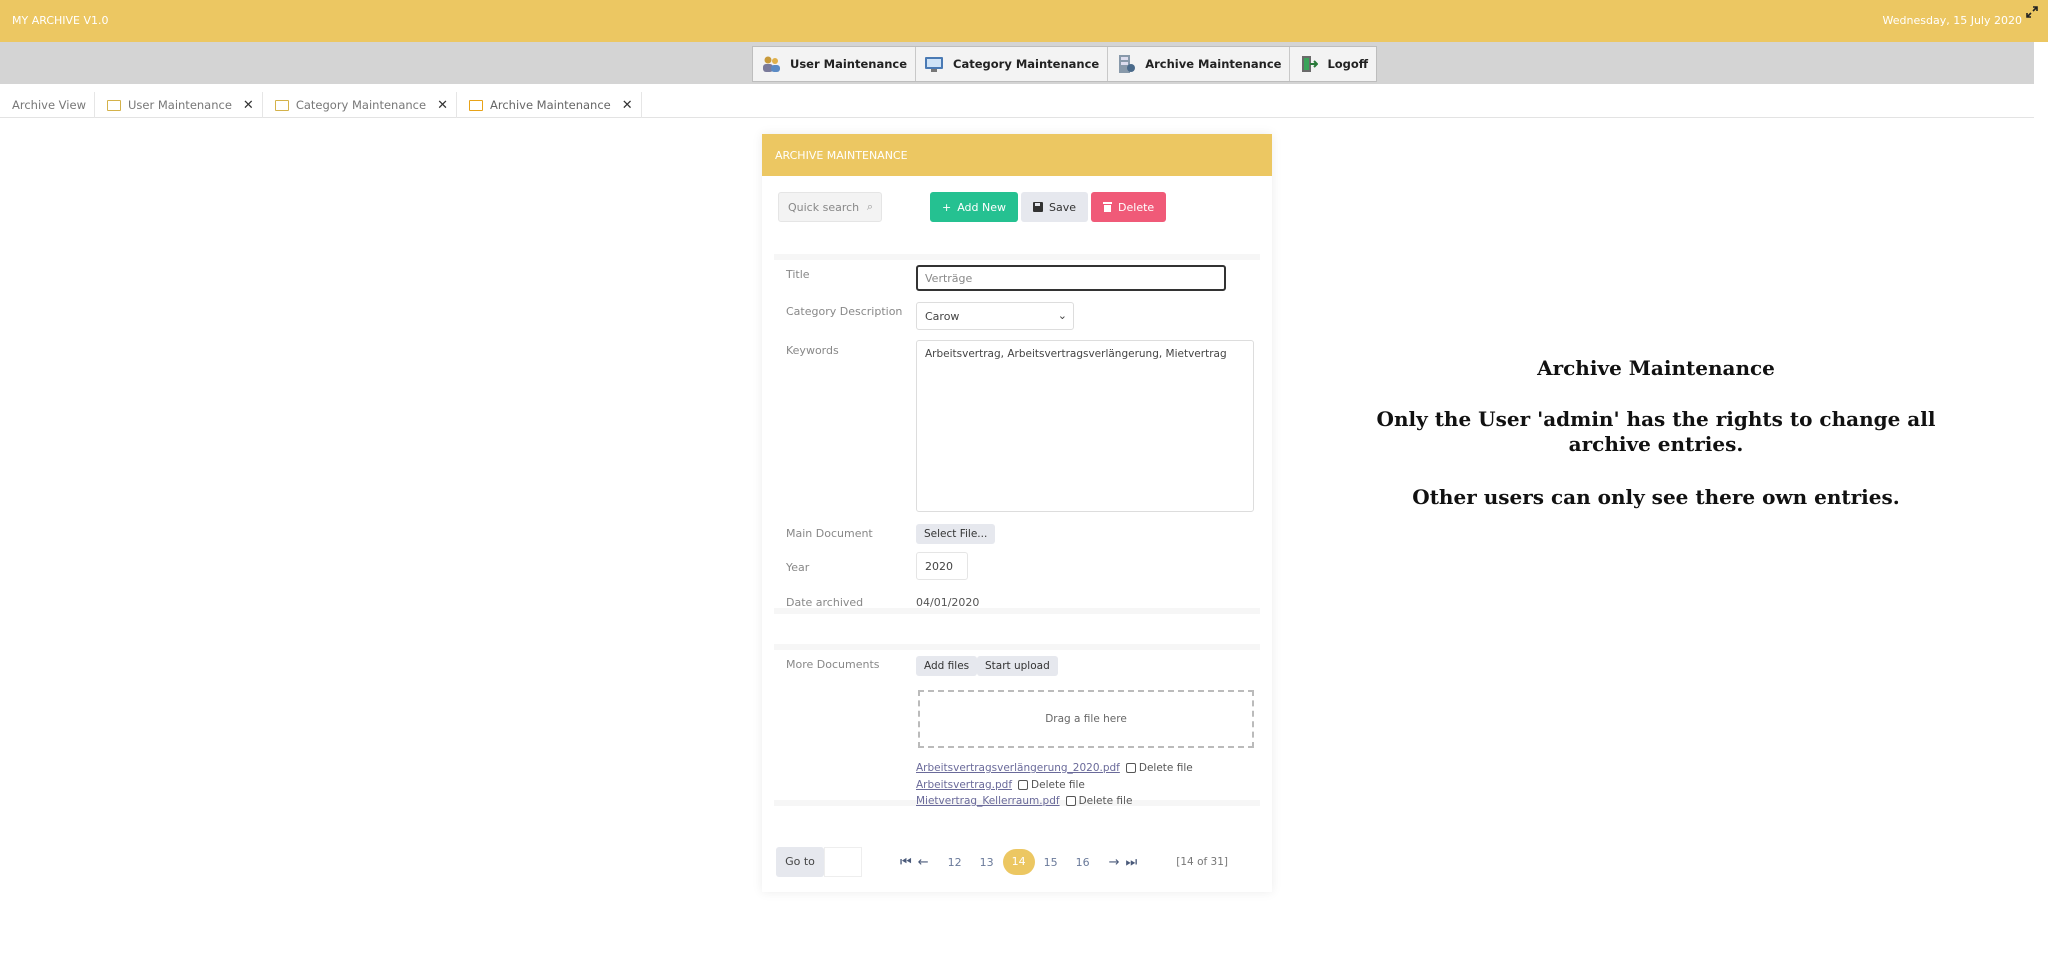  What do you see at coordinates (771, 64) in the screenshot?
I see `users-icon` at bounding box center [771, 64].